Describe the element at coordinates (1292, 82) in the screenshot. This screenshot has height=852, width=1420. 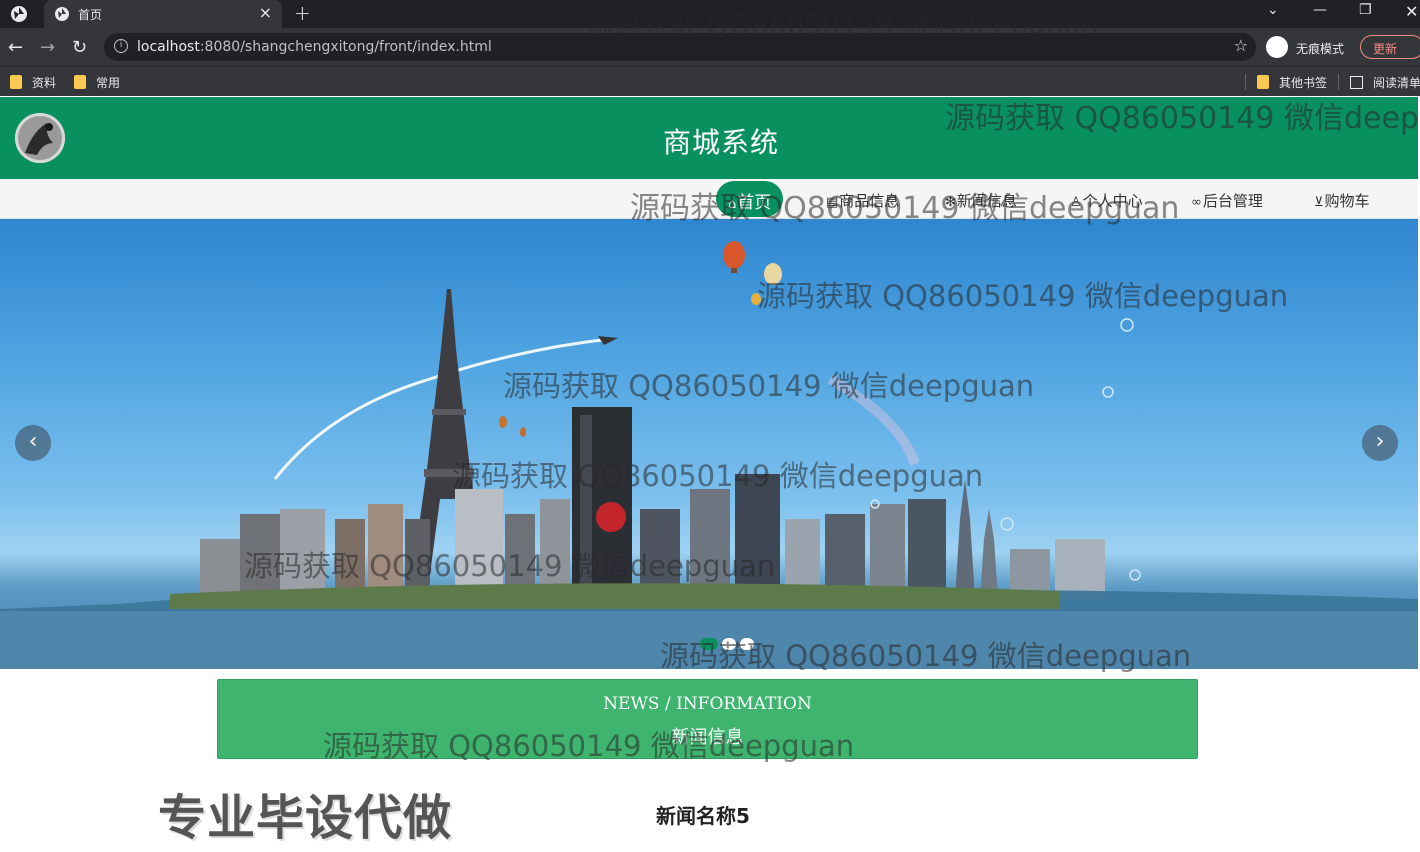
I see `other-bookmarks: 其他书签` at that location.